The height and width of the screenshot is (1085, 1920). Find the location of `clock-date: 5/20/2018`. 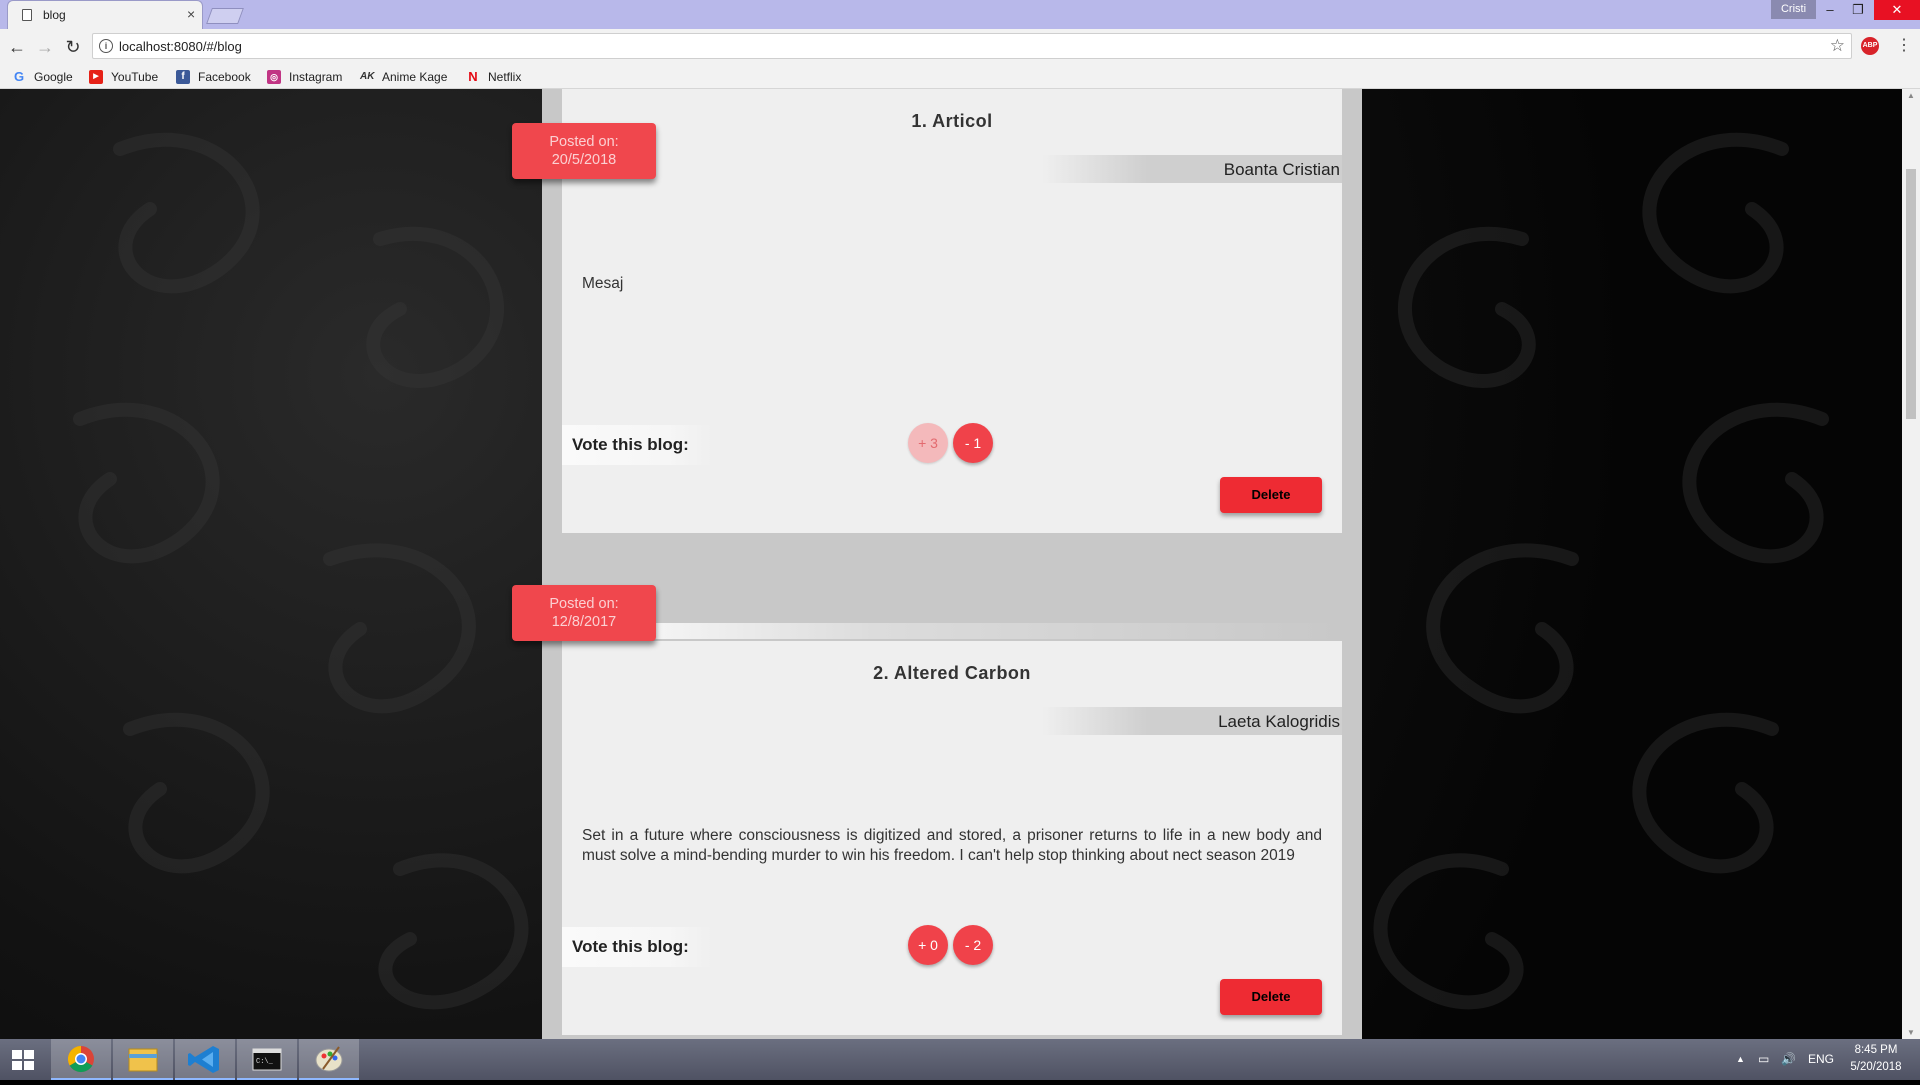

clock-date: 5/20/2018 is located at coordinates (1876, 1067).